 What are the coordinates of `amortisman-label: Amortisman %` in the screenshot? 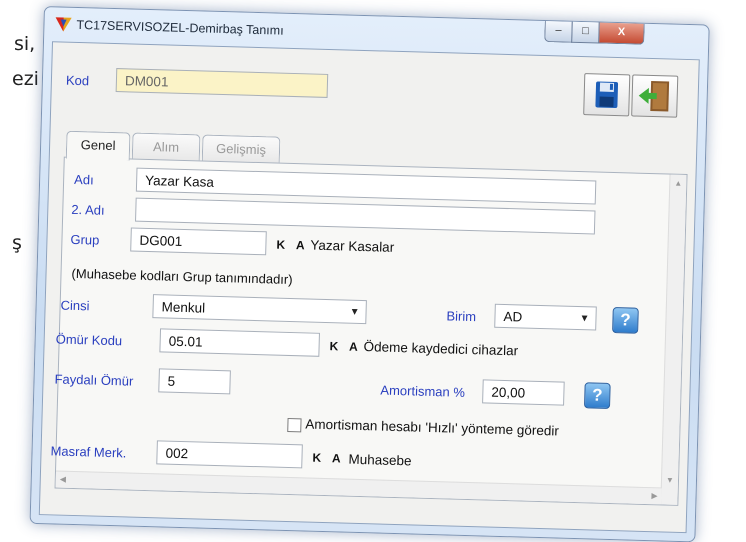 It's located at (423, 391).